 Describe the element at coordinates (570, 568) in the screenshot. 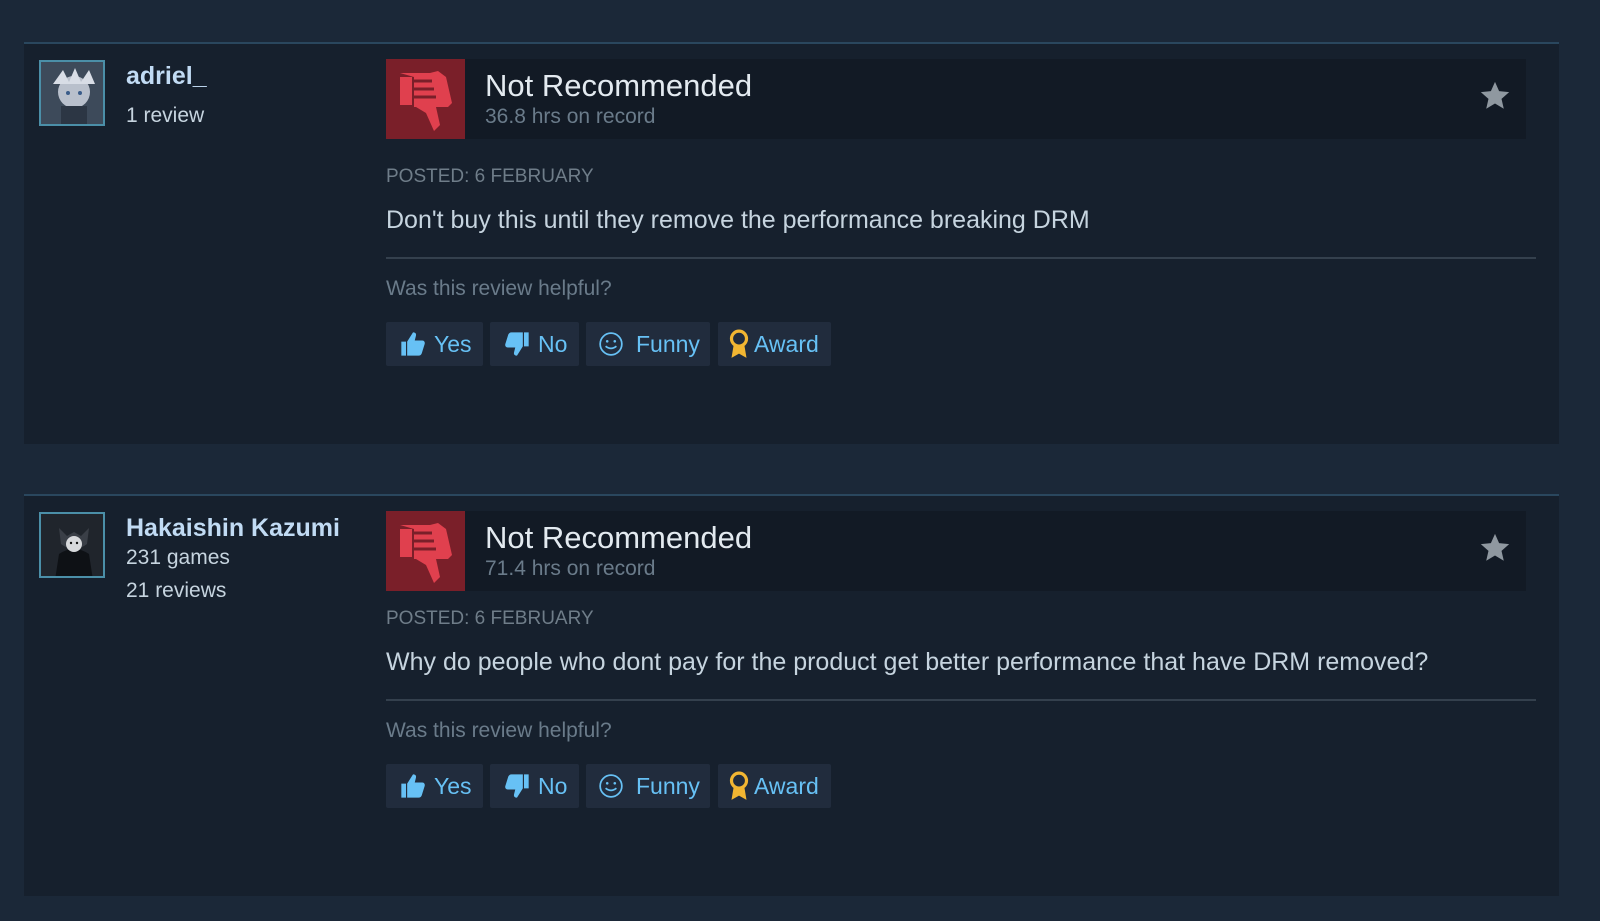

I see `hours-on-record: 71.4 hrs on record` at that location.